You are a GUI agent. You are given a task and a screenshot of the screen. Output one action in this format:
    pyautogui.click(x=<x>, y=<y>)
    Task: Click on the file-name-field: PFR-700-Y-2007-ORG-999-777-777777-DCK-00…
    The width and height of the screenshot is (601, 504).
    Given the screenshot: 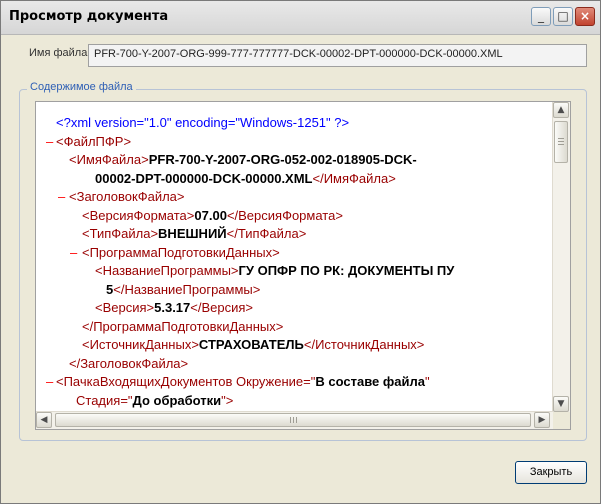 What is the action you would take?
    pyautogui.click(x=337, y=55)
    